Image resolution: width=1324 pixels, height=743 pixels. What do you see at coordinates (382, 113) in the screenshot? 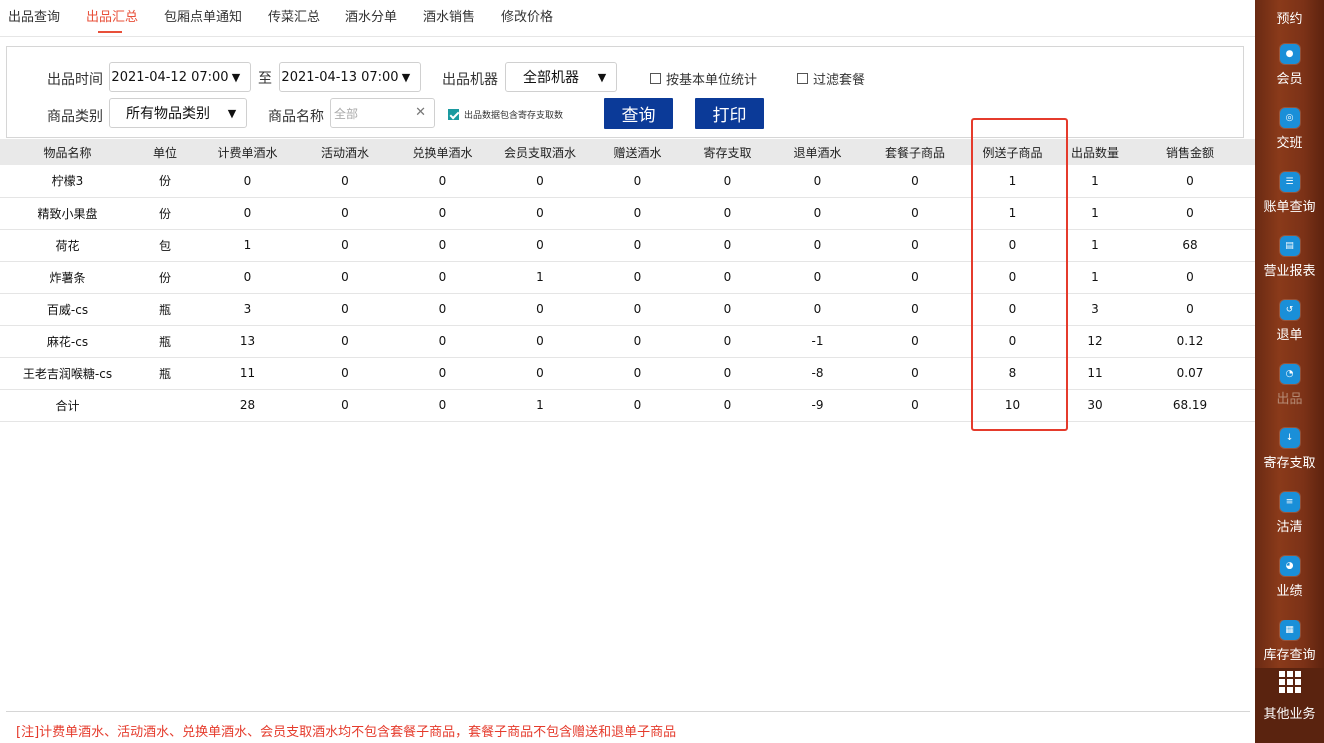
I see `product-name-input: 全部 ✕` at bounding box center [382, 113].